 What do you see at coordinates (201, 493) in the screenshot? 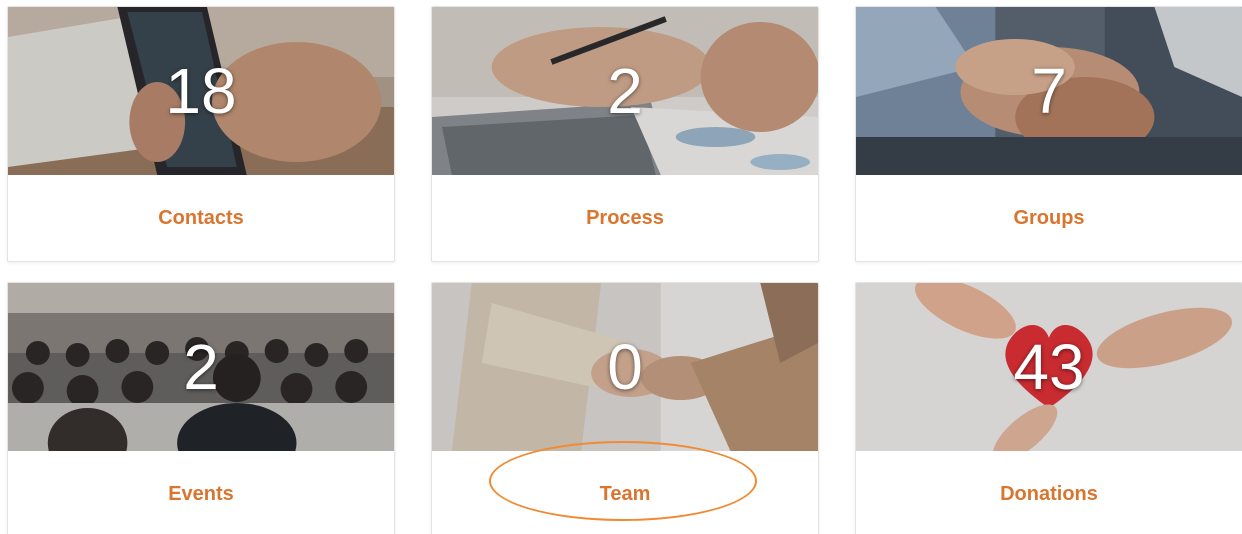
I see `events-label: Events` at bounding box center [201, 493].